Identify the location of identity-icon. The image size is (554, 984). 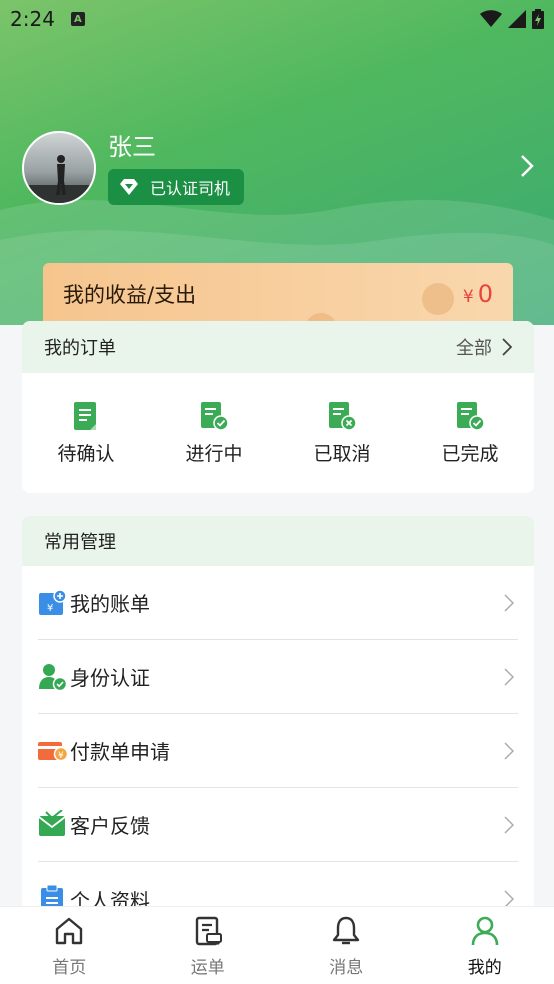
(53, 677).